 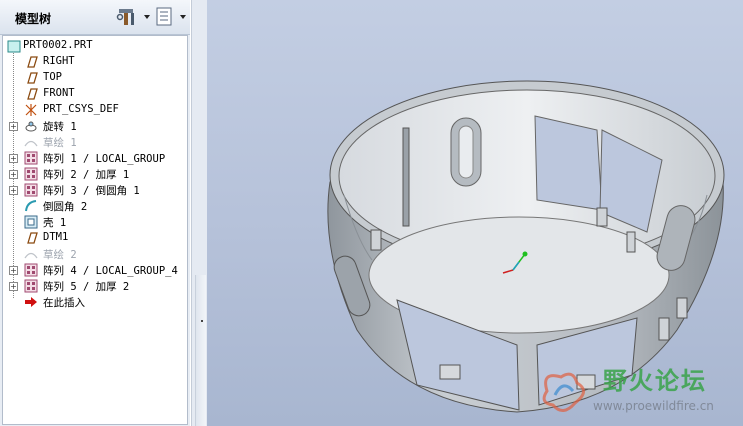 I want to click on tree-item: DTM1, so click(x=95, y=238).